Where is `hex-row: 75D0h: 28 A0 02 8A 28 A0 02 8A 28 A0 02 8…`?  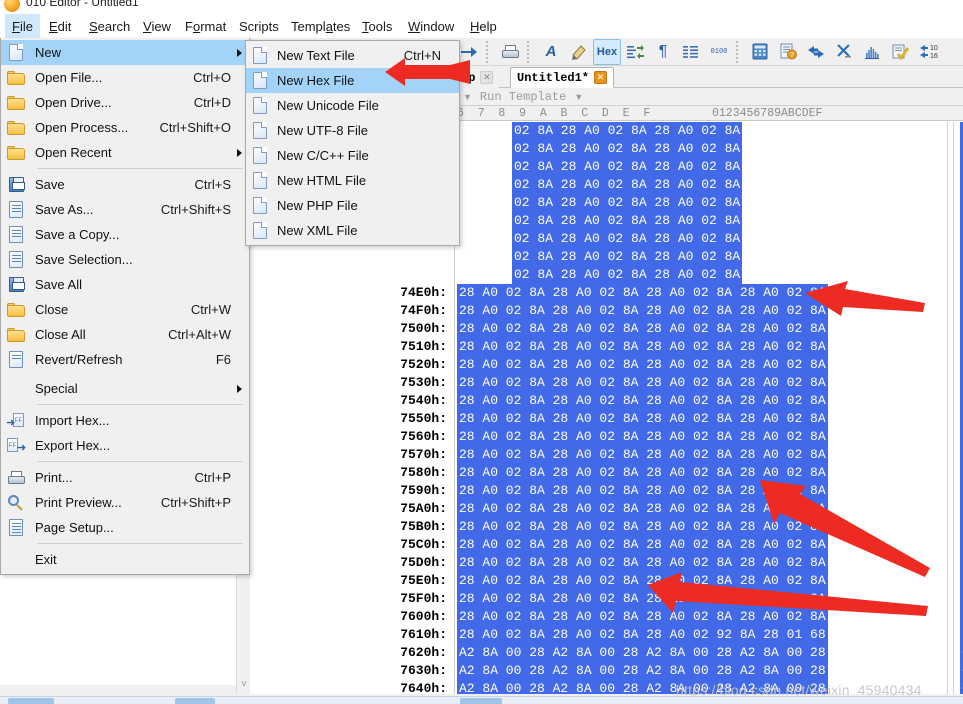 hex-row: 75D0h: 28 A0 02 8A 28 A0 02 8A 28 A0 02 8… is located at coordinates (606, 563).